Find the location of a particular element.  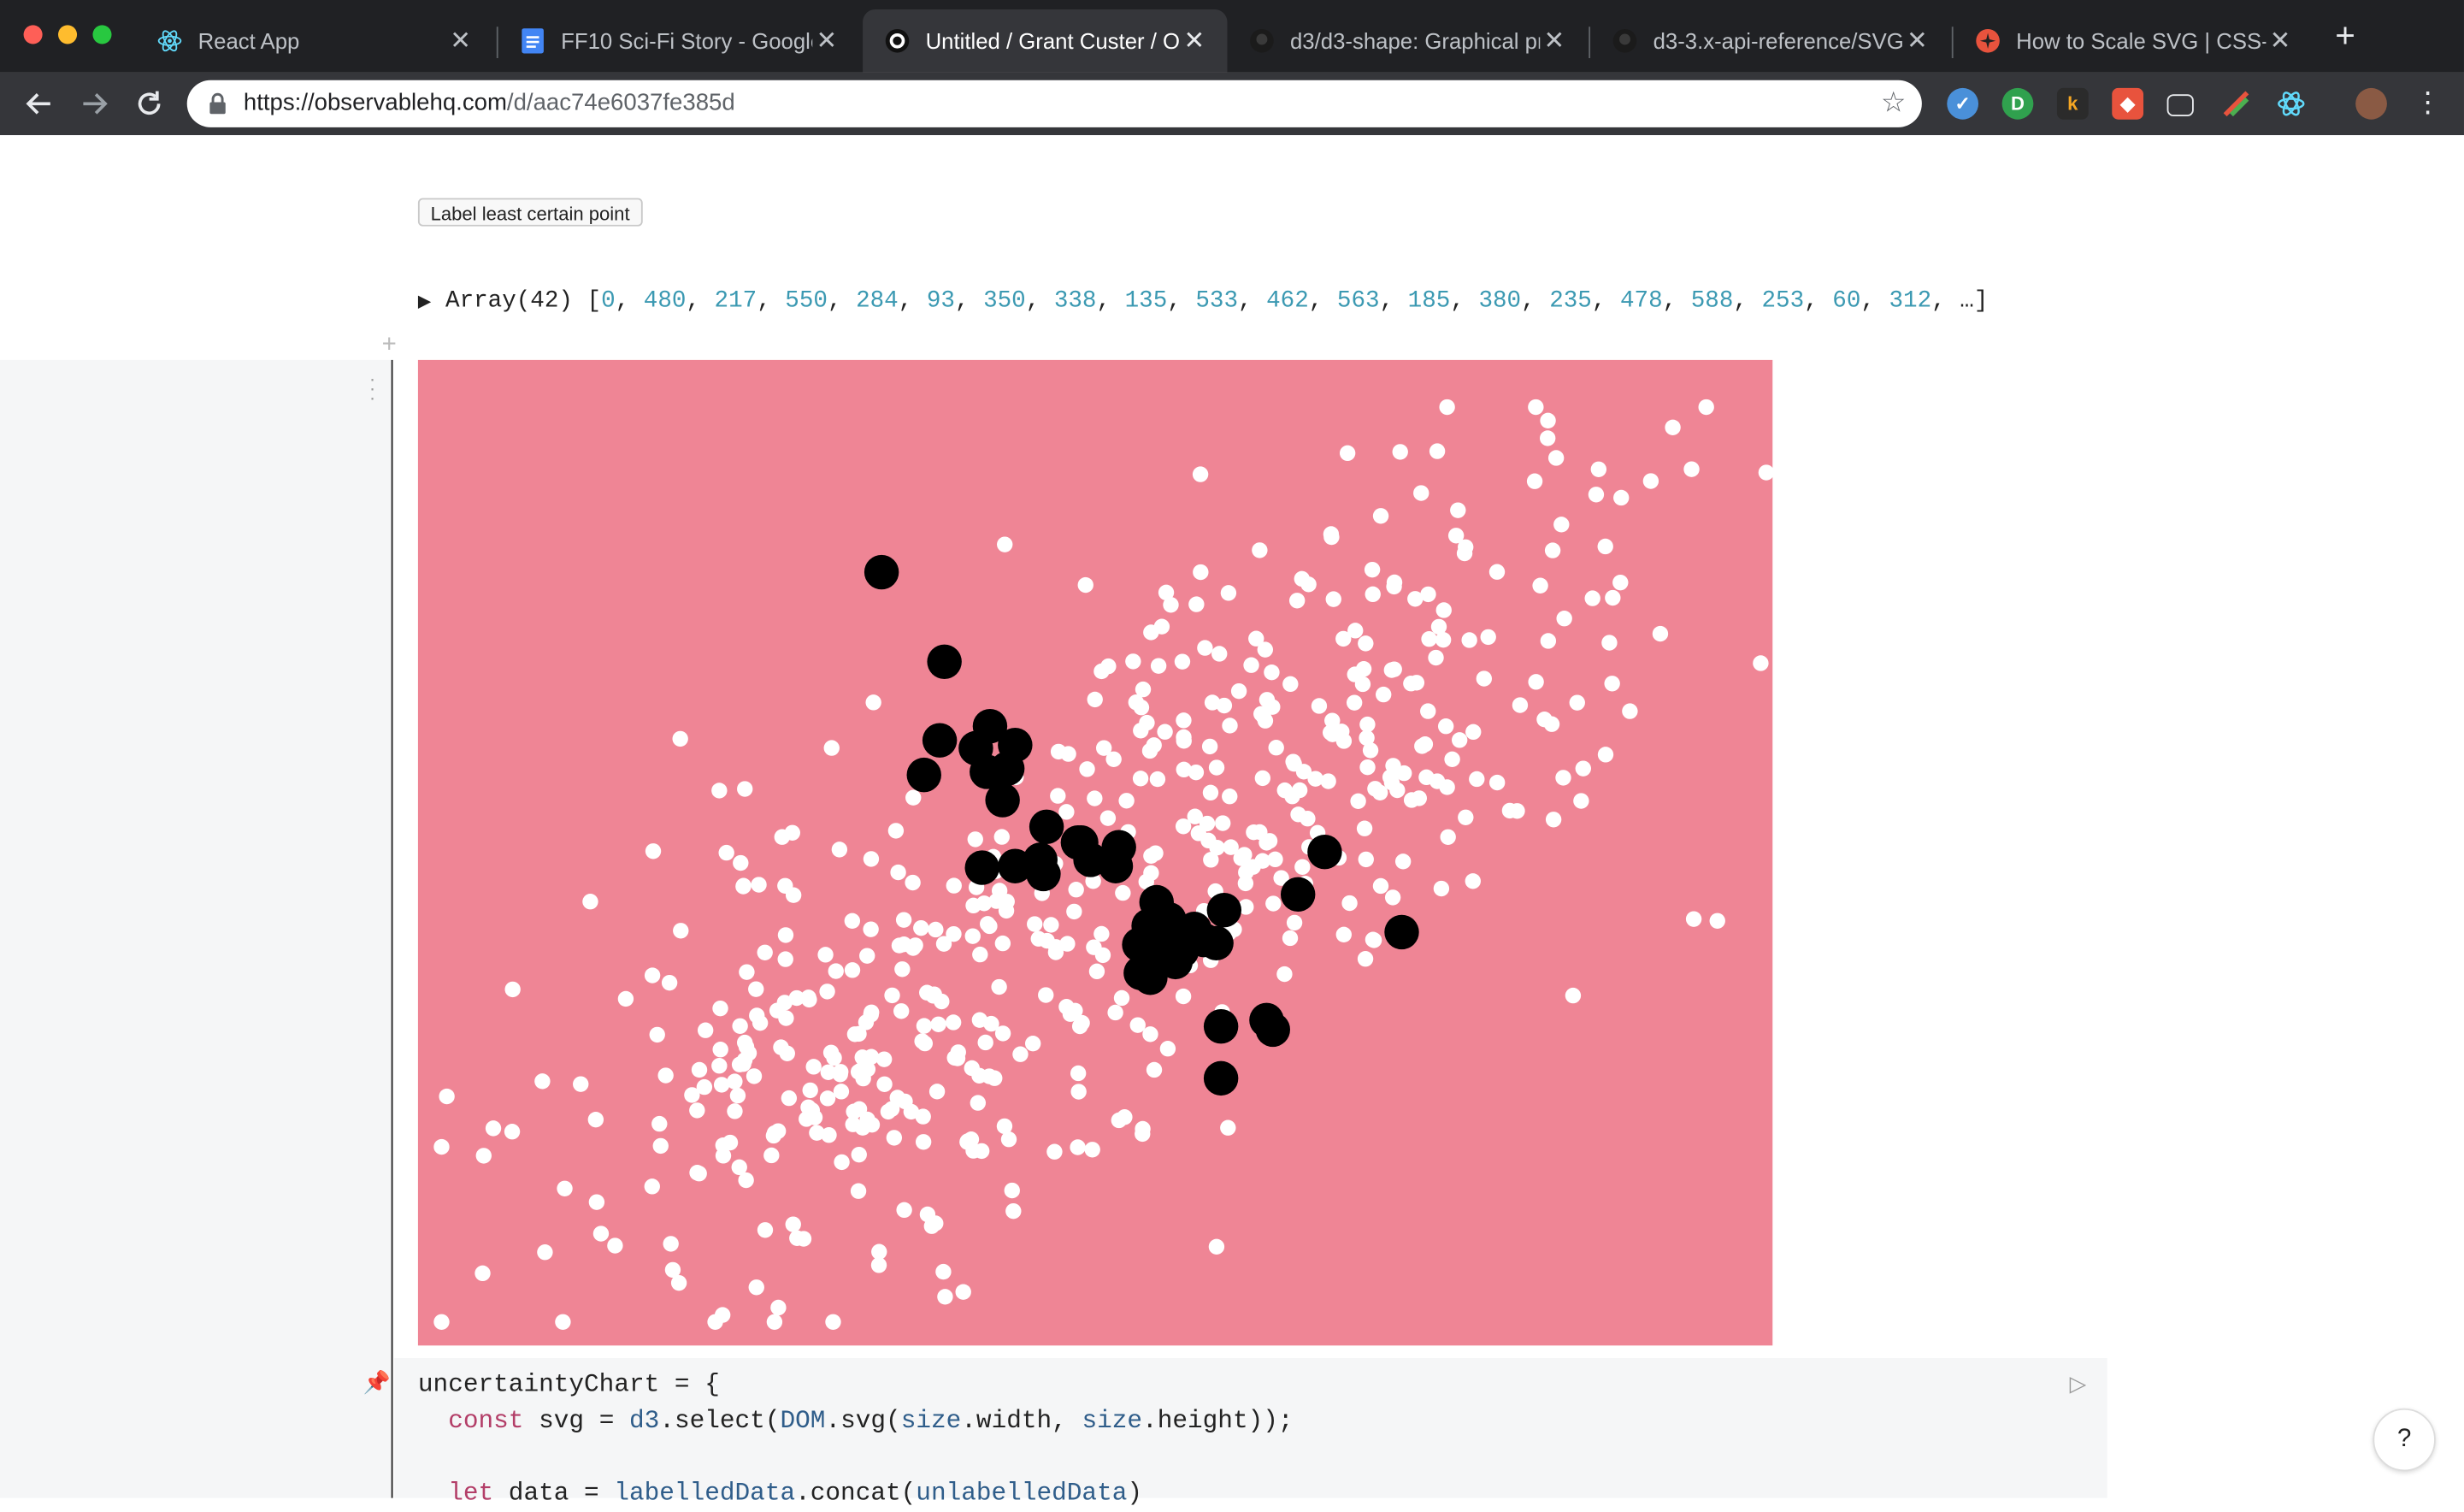

browser-menu-button: ⋮ is located at coordinates (2428, 102).